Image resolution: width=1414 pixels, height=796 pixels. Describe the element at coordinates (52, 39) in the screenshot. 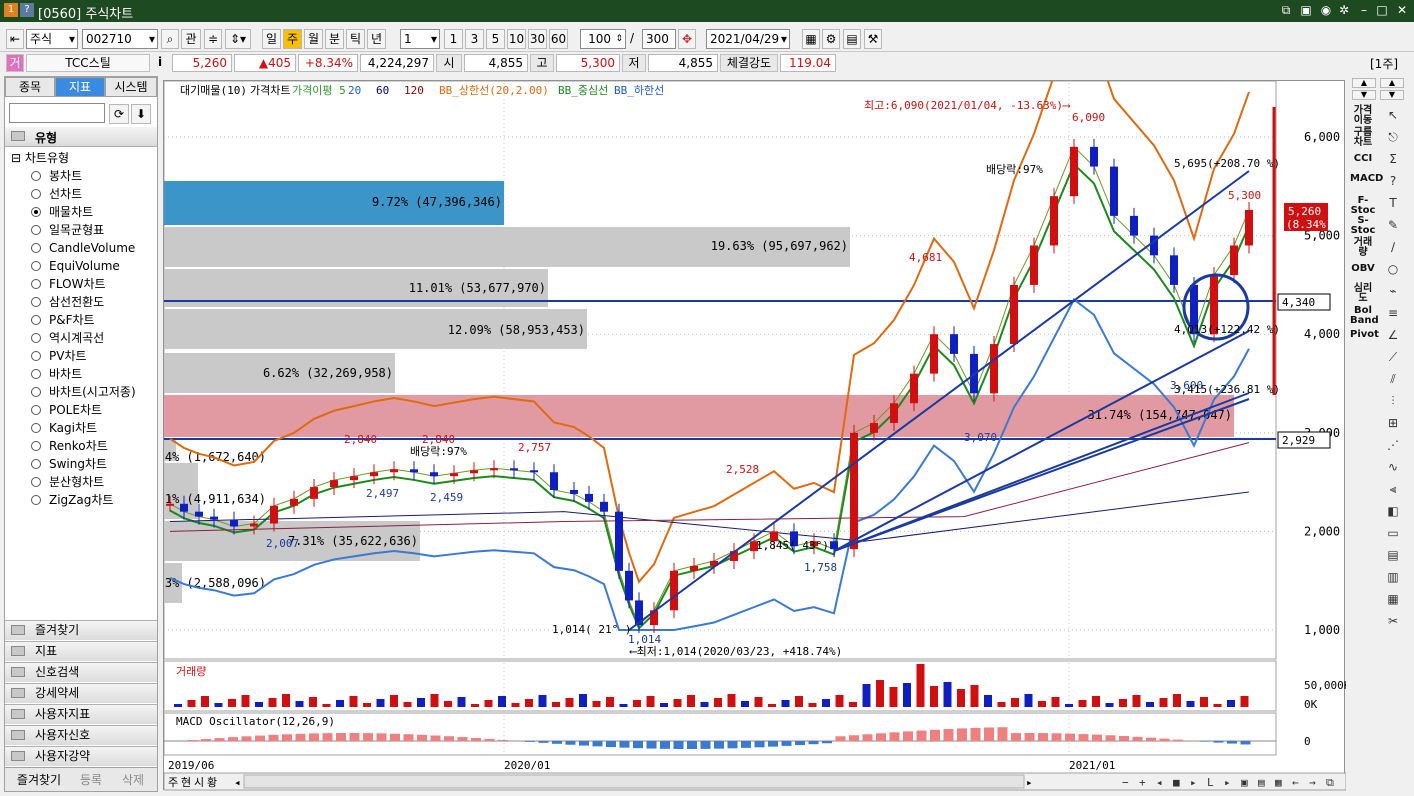

I see `market-select: 주식 ▾` at that location.